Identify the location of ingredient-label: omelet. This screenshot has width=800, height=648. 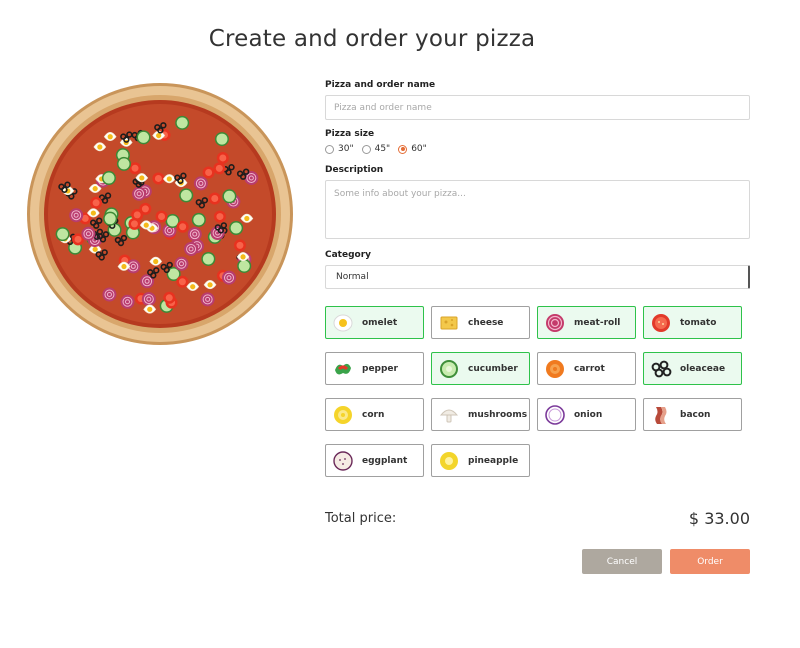
(380, 322).